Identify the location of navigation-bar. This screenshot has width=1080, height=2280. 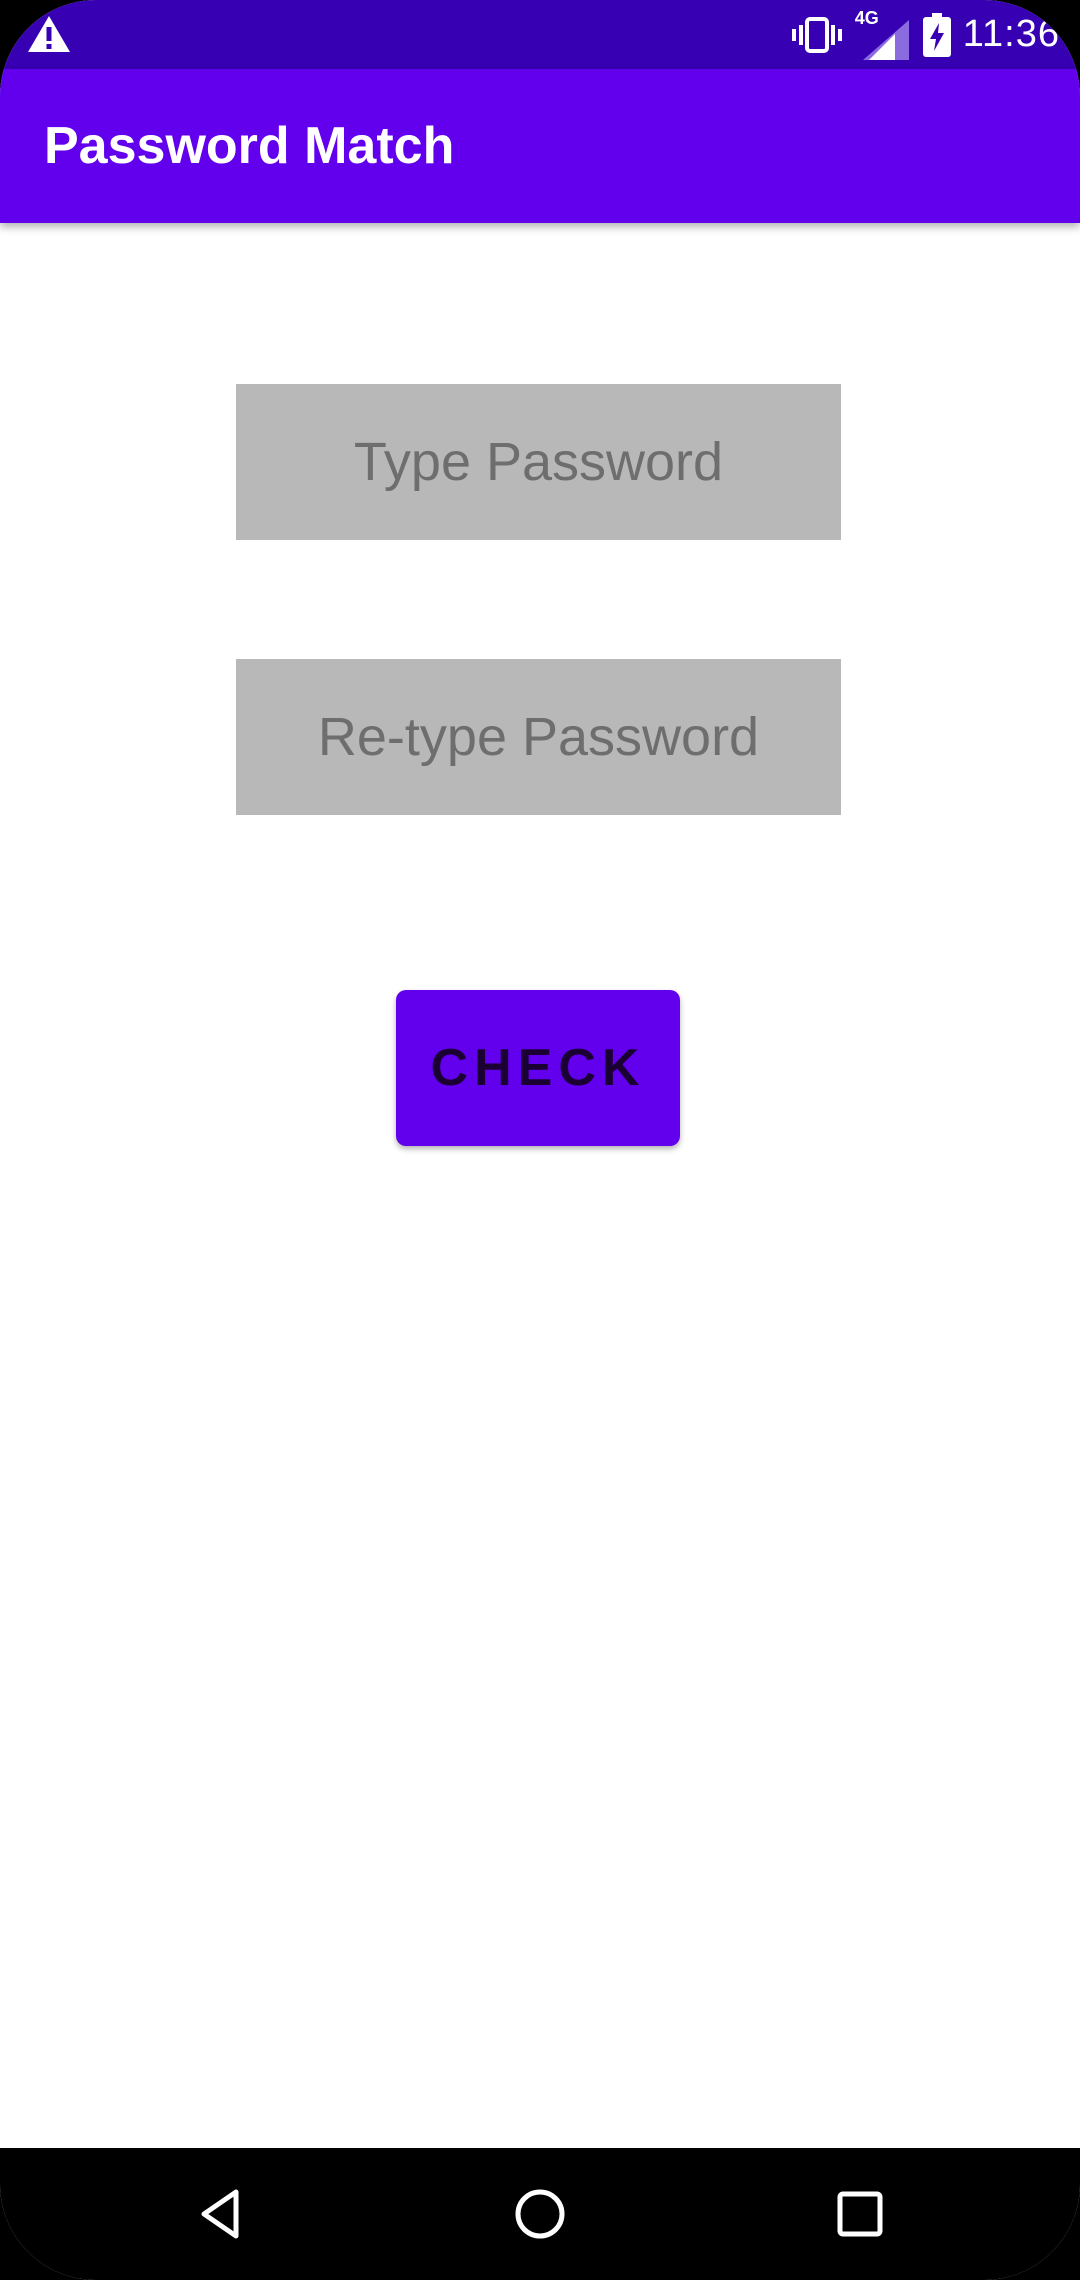
(540, 2214).